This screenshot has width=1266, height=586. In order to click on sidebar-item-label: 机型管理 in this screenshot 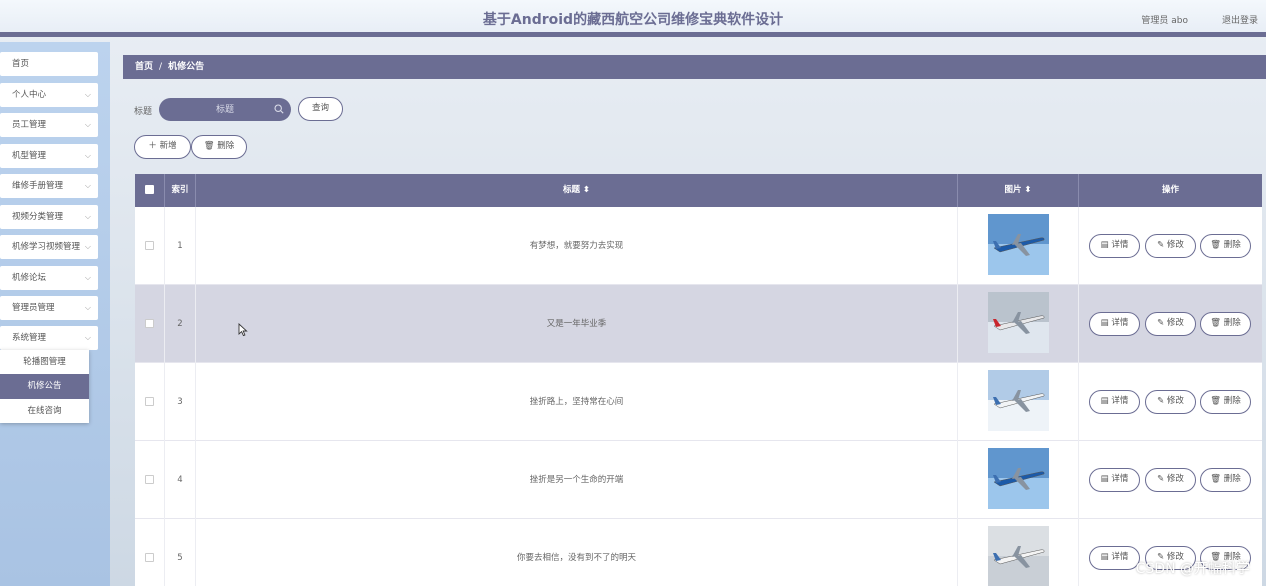, I will do `click(29, 156)`.